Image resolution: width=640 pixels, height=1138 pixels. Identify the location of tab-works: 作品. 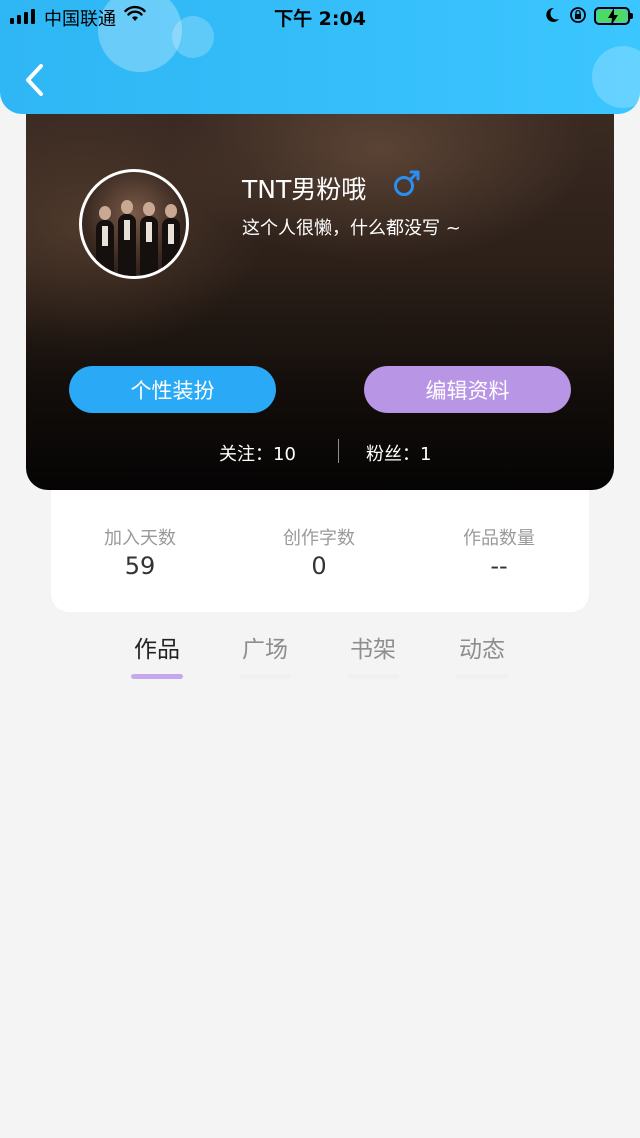
(157, 654).